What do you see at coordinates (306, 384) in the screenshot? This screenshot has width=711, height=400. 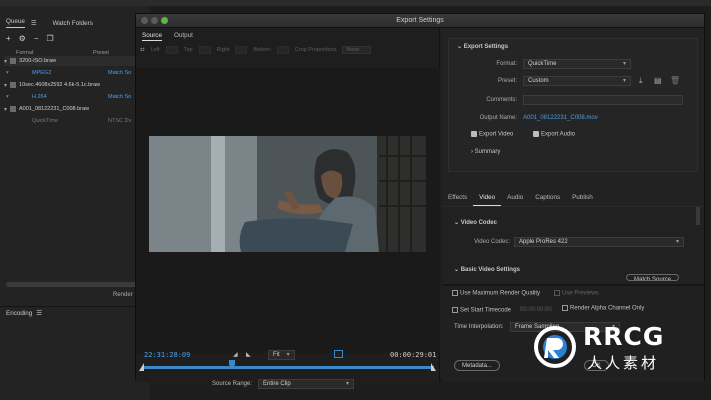 I see `source-range-dropdown: Entire Clip` at bounding box center [306, 384].